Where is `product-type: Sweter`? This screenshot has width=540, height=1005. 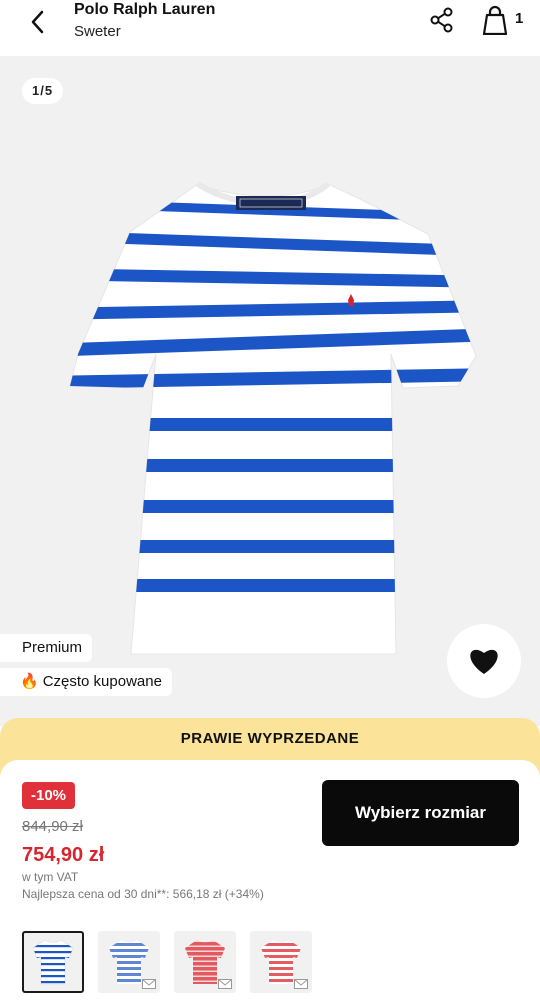
product-type: Sweter is located at coordinates (97, 31).